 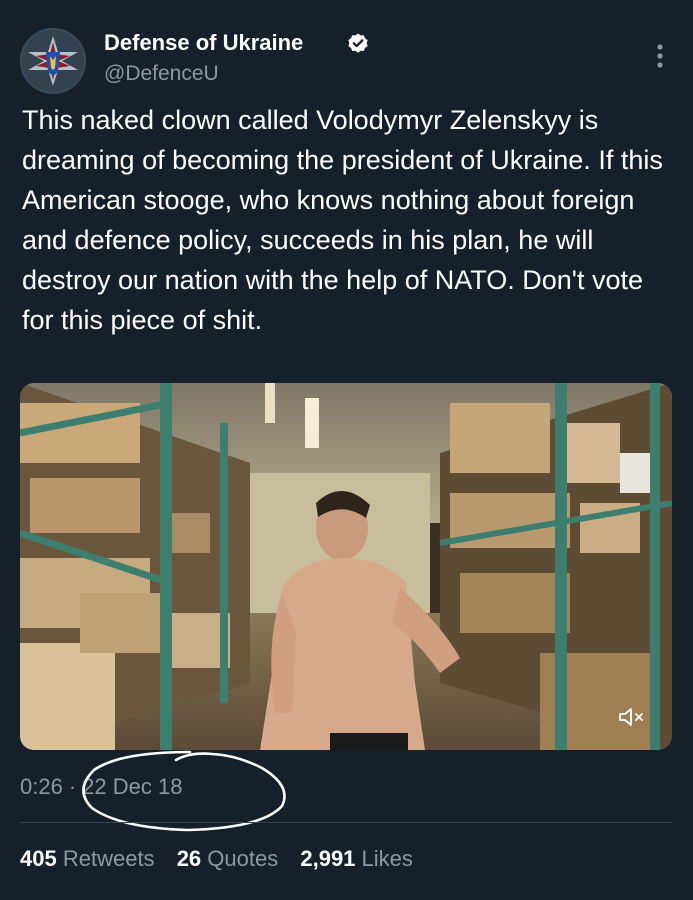 I want to click on retweets-label: Retweets, so click(x=108, y=858).